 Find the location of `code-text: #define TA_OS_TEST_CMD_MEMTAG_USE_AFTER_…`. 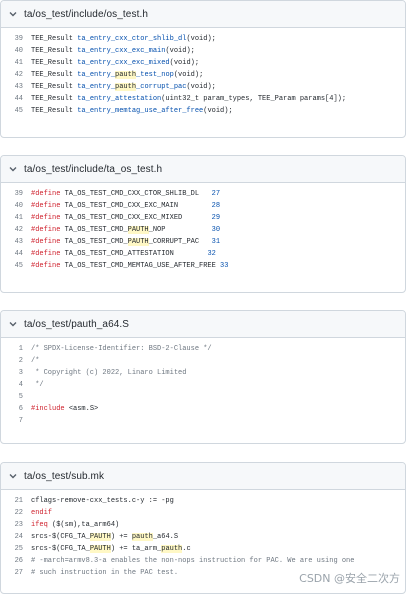

code-text: #define TA_OS_TEST_CMD_MEMTAG_USE_AFTER_… is located at coordinates (129, 266).